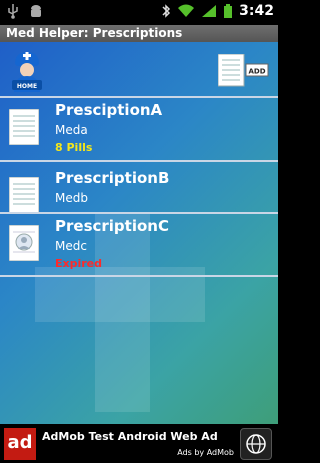 The image size is (320, 463). What do you see at coordinates (130, 436) in the screenshot?
I see `ad-text: AdMob Test Android Web Ad` at bounding box center [130, 436].